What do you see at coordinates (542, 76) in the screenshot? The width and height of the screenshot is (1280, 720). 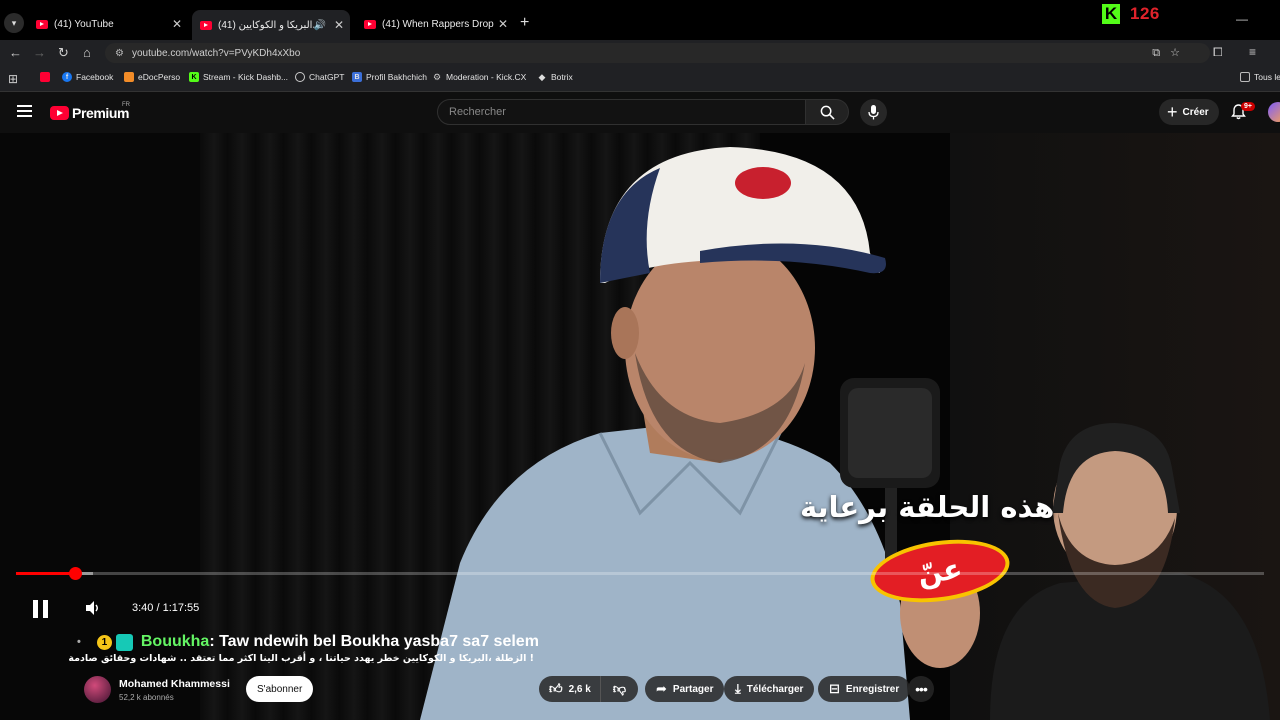 I see `botrix-icon: ◆` at bounding box center [542, 76].